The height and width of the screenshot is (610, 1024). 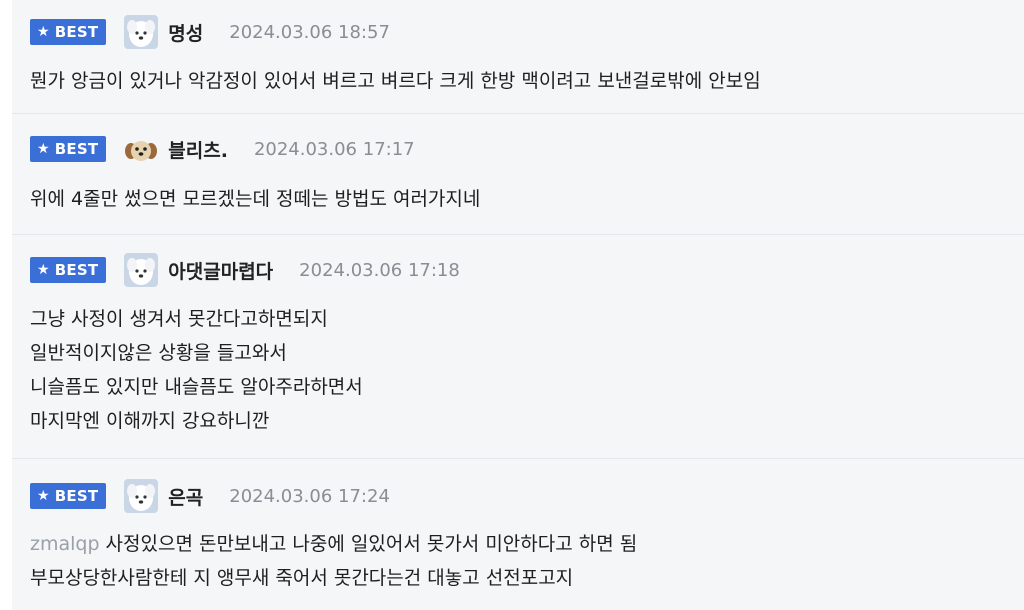 I want to click on comment-text-line: 니슬픔도 있지만 내슬픔도 알아주라하면서, so click(x=196, y=387).